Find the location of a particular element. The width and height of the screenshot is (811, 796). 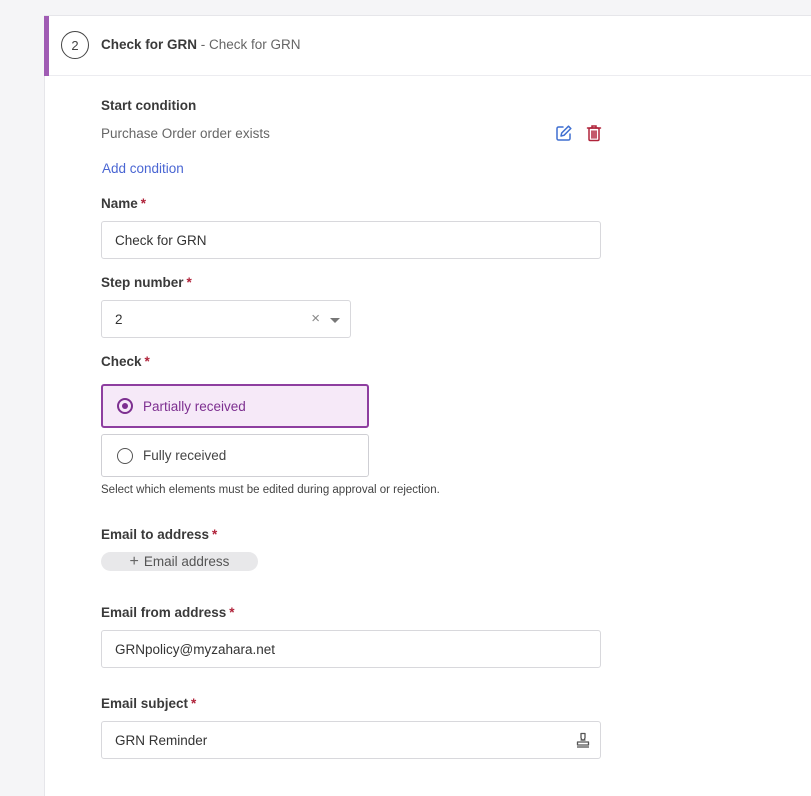

email-subject-value: GRN Reminder is located at coordinates (161, 740).